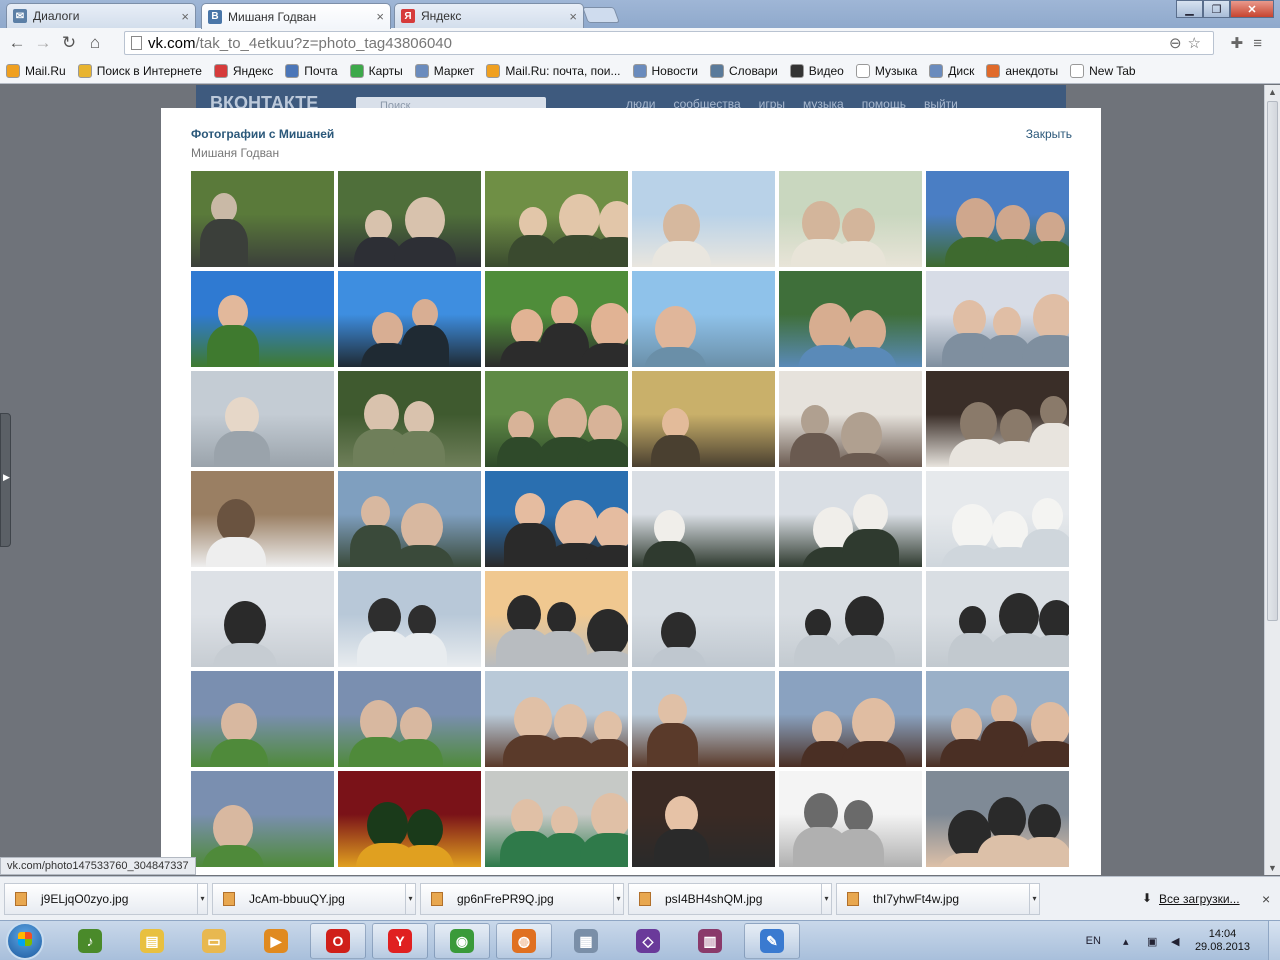 Image resolution: width=1280 pixels, height=960 pixels. I want to click on download-item: thI7yhwFt4w.jpg ▾, so click(938, 899).